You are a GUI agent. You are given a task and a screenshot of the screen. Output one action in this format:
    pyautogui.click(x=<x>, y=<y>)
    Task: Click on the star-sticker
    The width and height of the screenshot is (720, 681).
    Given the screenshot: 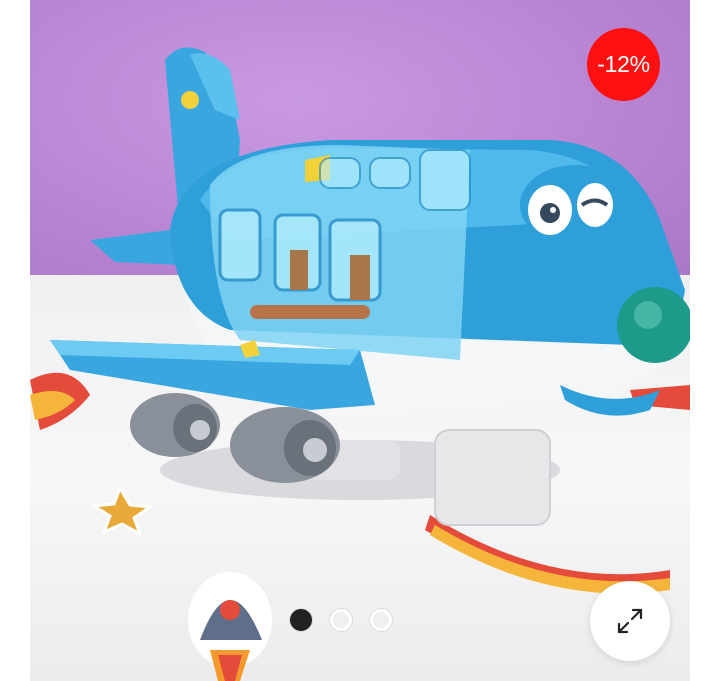 What is the action you would take?
    pyautogui.click(x=122, y=511)
    